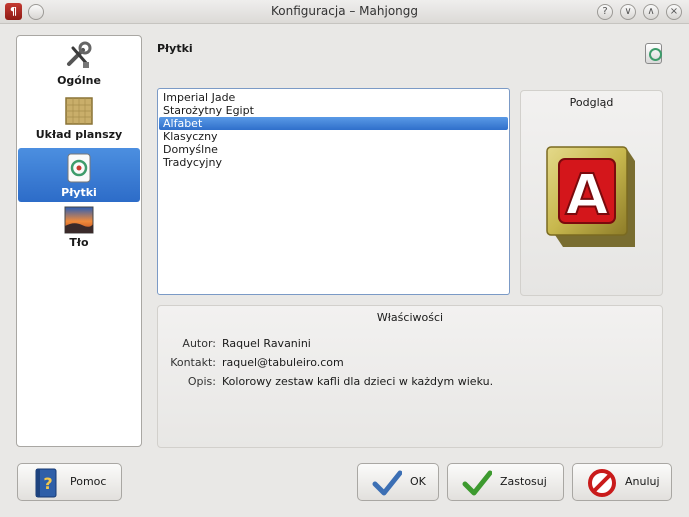  What do you see at coordinates (622, 482) in the screenshot?
I see `cancel-button: Anuluj` at bounding box center [622, 482].